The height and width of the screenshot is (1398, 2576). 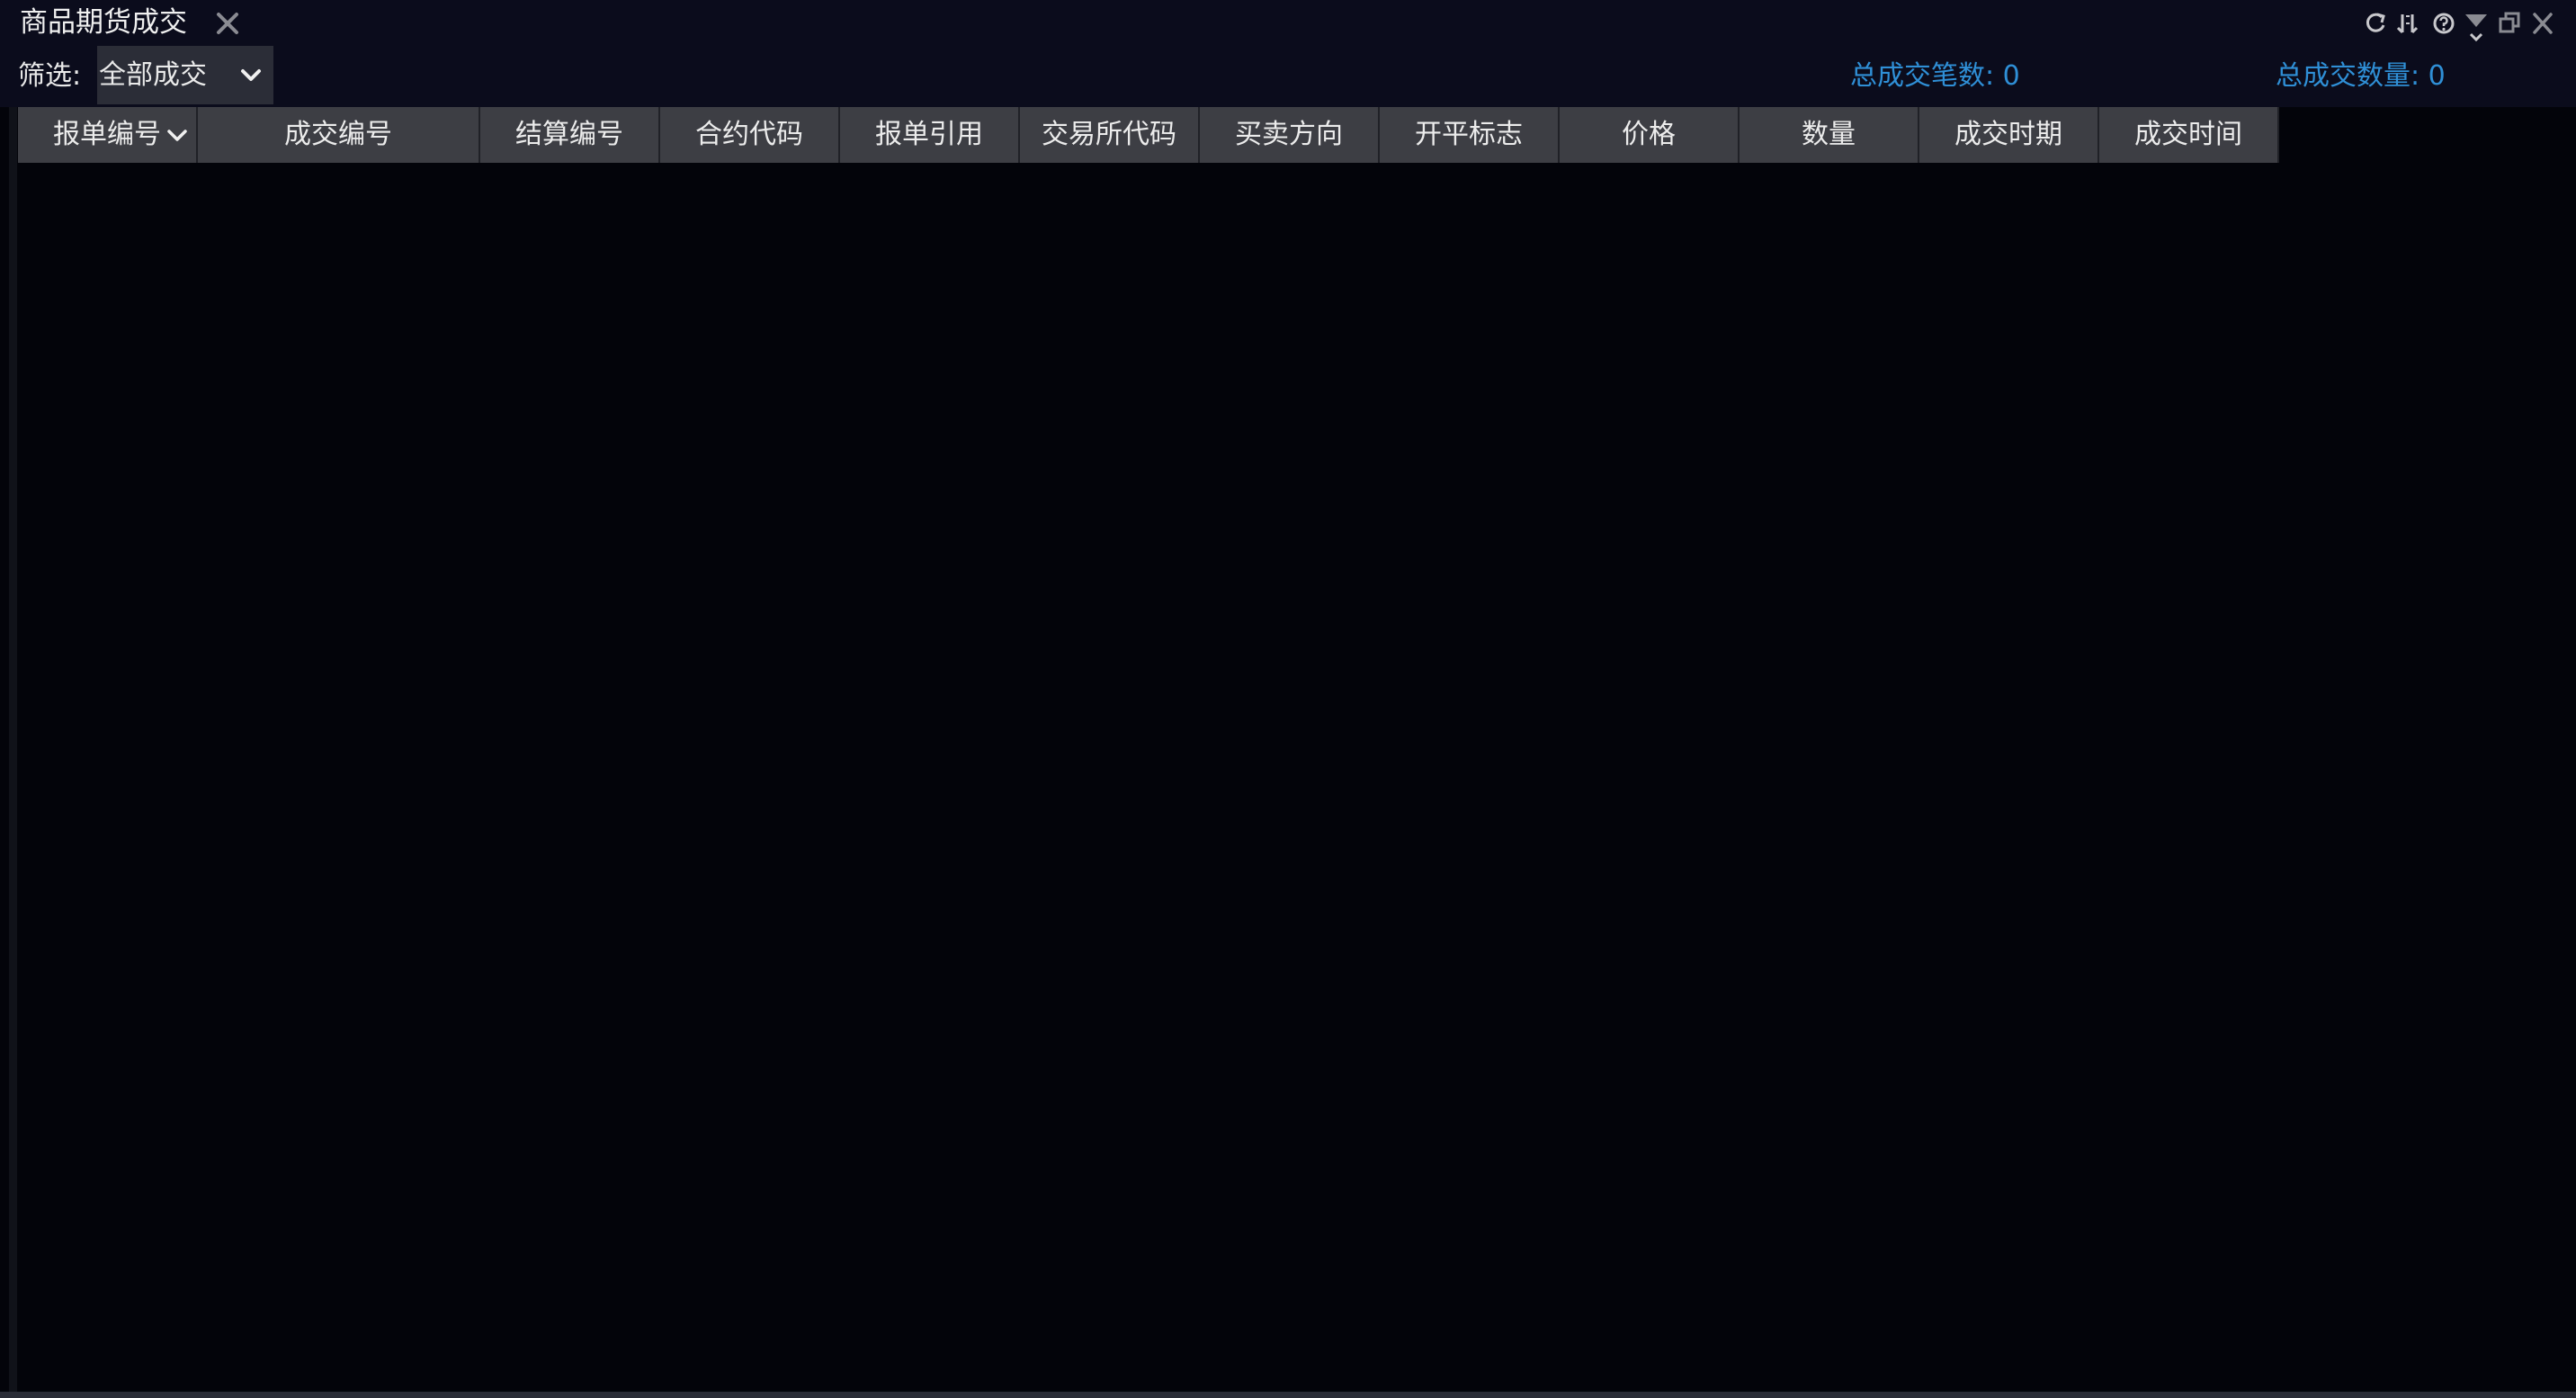 I want to click on column-header-label: 报单编号, so click(x=107, y=134).